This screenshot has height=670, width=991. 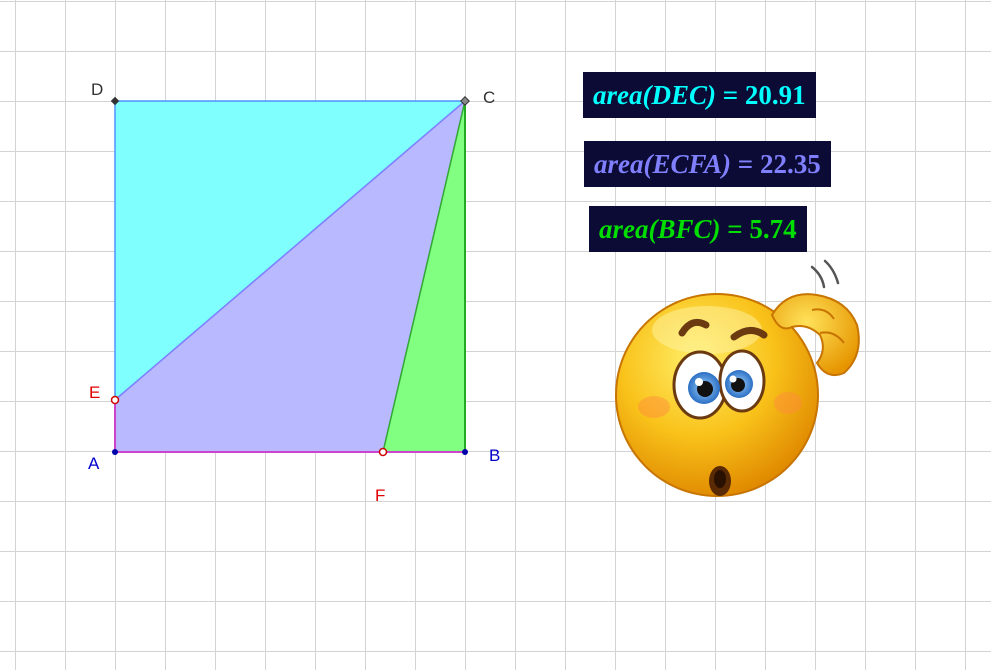 I want to click on confused-emoji-icon, so click(x=737, y=378).